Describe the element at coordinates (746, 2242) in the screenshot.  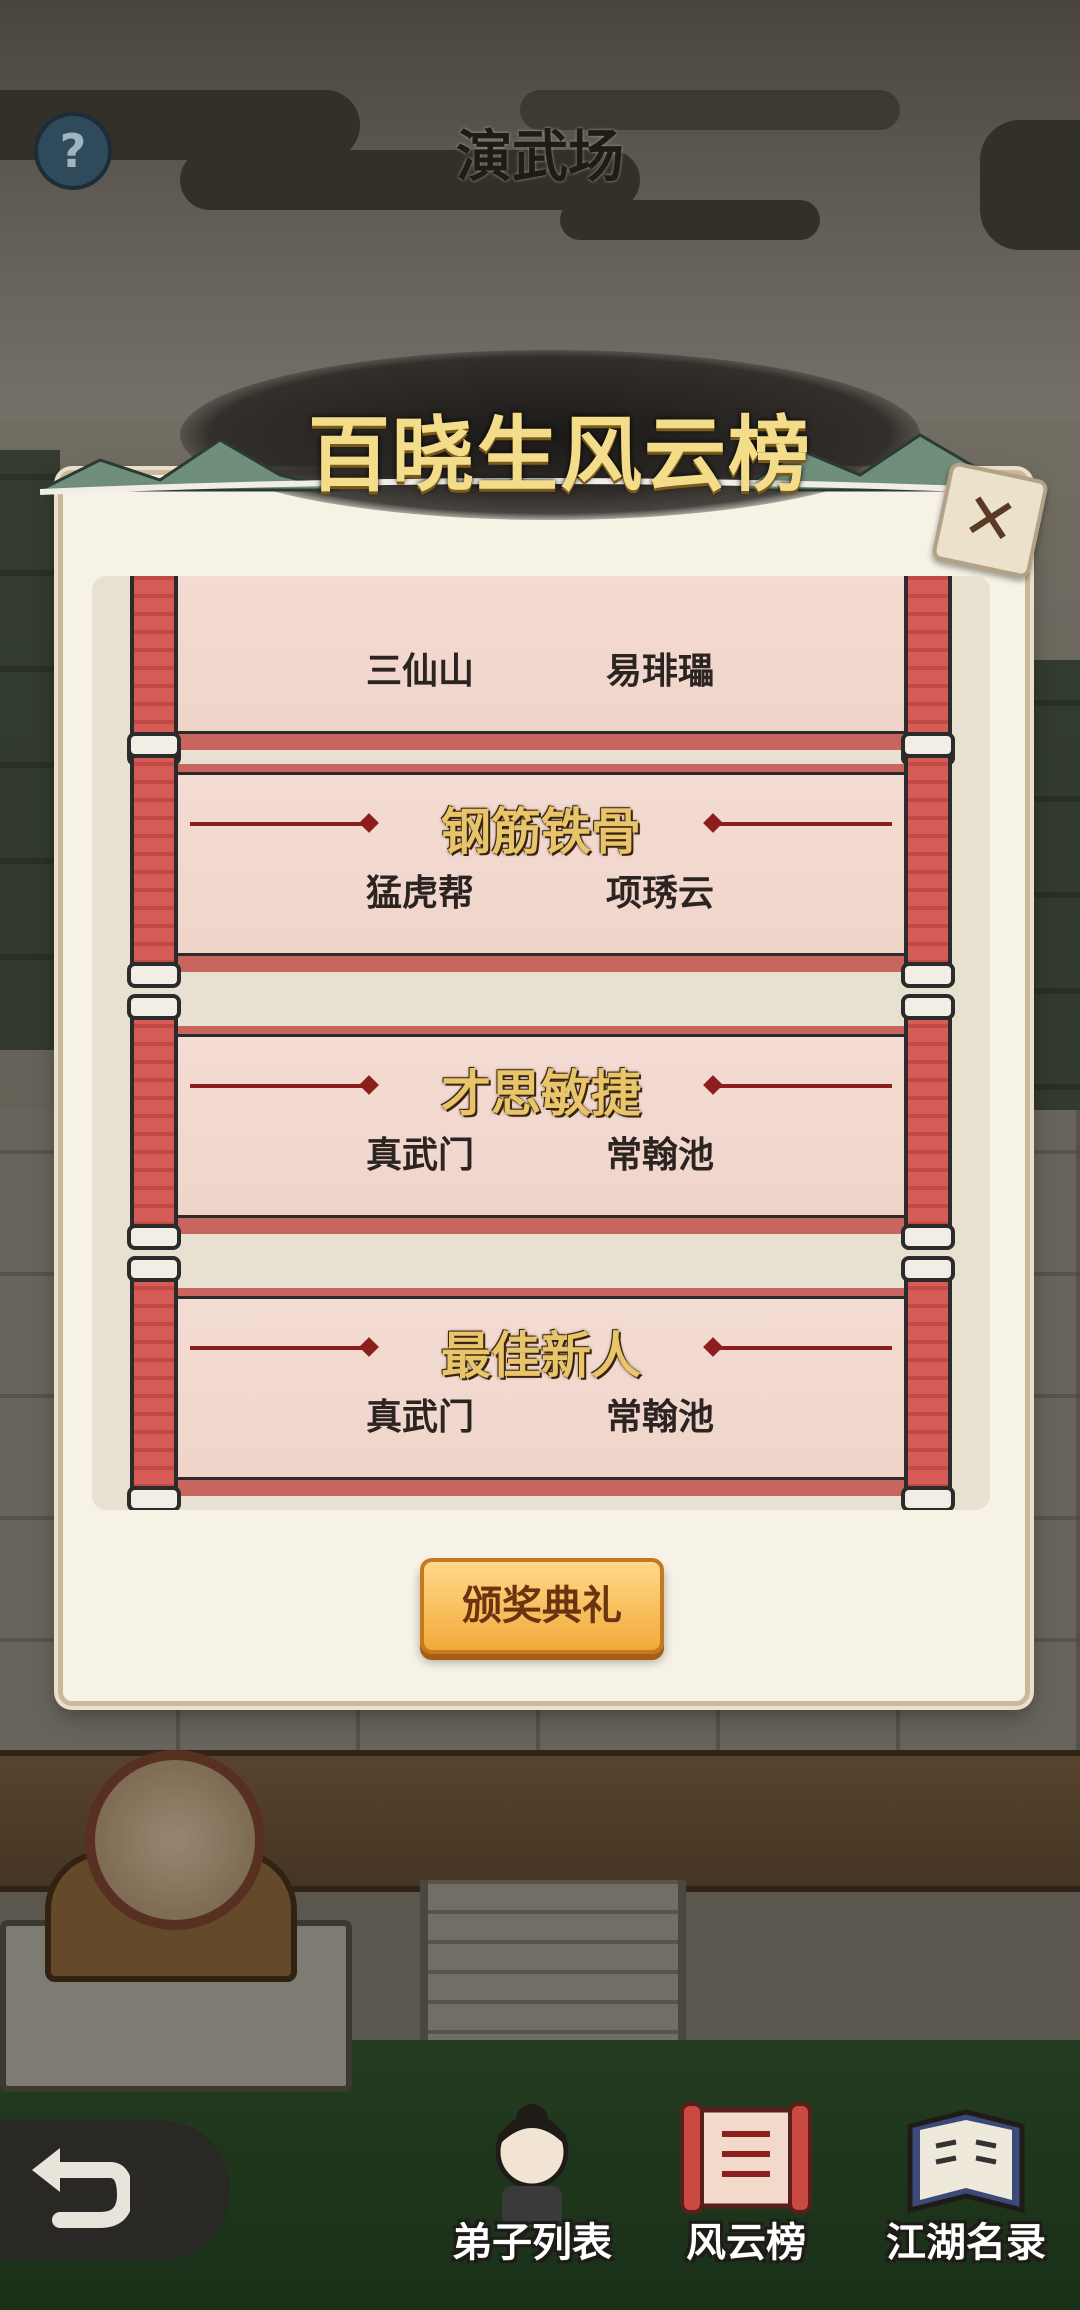
I see `nav-label: 风云榜` at that location.